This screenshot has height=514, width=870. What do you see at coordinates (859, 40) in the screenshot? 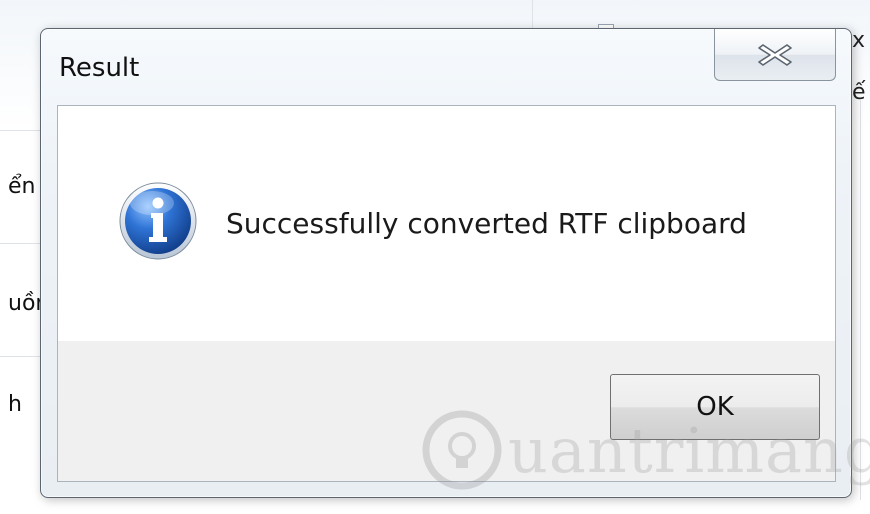
I see `background-text: x` at bounding box center [859, 40].